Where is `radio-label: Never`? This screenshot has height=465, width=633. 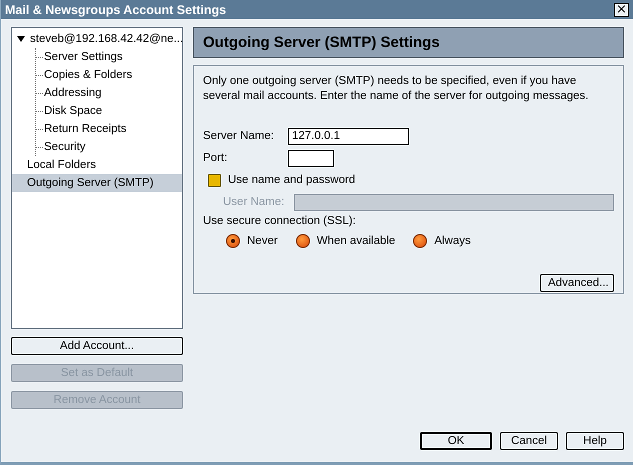 radio-label: Never is located at coordinates (262, 241).